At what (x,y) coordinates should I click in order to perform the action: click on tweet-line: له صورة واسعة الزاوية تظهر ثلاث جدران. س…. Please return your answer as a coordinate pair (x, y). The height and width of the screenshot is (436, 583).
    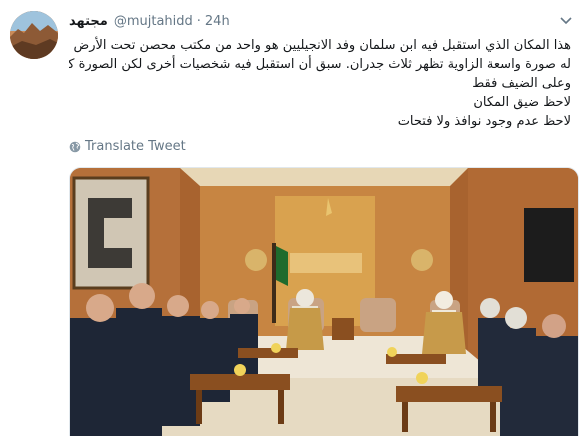
    Looking at the image, I should click on (320, 64).